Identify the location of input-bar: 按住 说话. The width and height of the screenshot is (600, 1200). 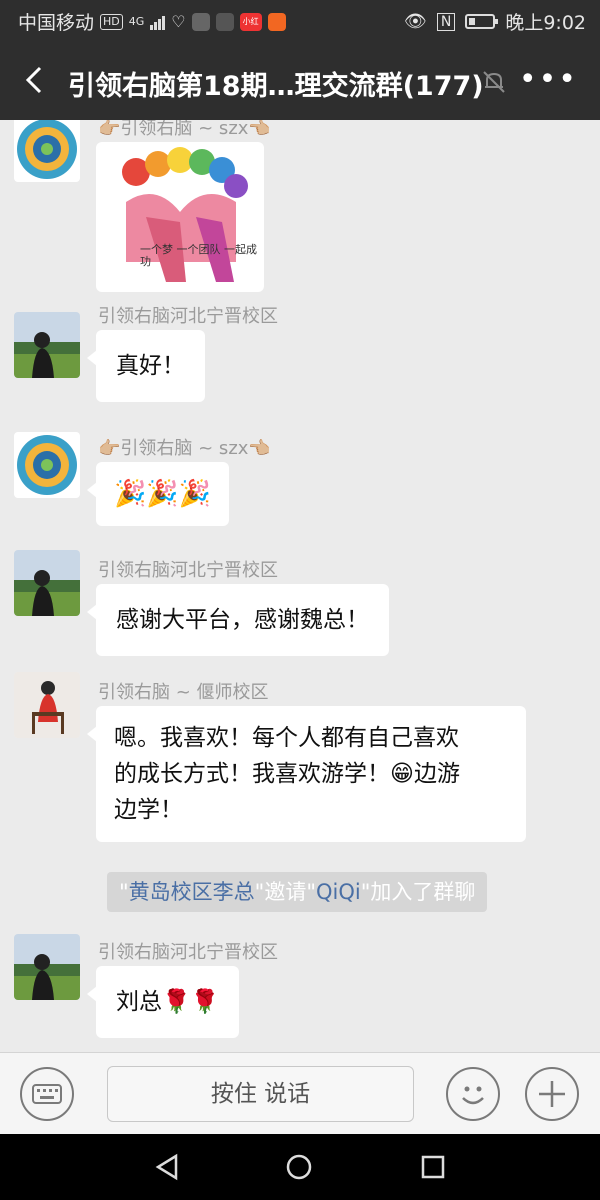
(300, 1093).